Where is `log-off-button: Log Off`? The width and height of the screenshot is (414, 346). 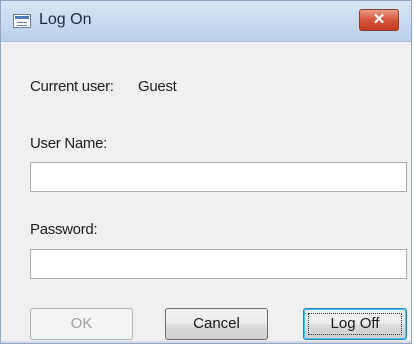 log-off-button: Log Off is located at coordinates (355, 324).